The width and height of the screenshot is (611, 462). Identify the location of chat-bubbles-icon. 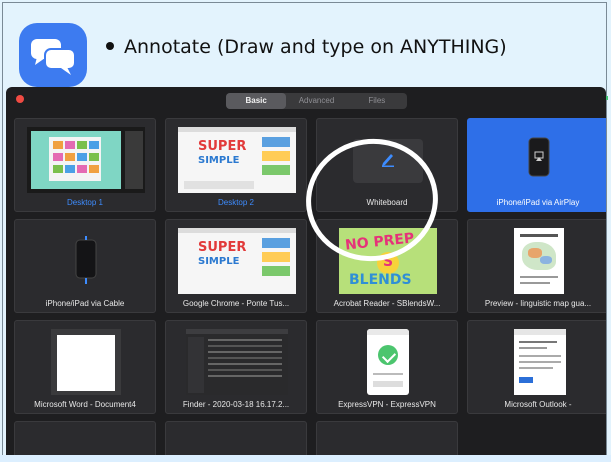
(53, 55).